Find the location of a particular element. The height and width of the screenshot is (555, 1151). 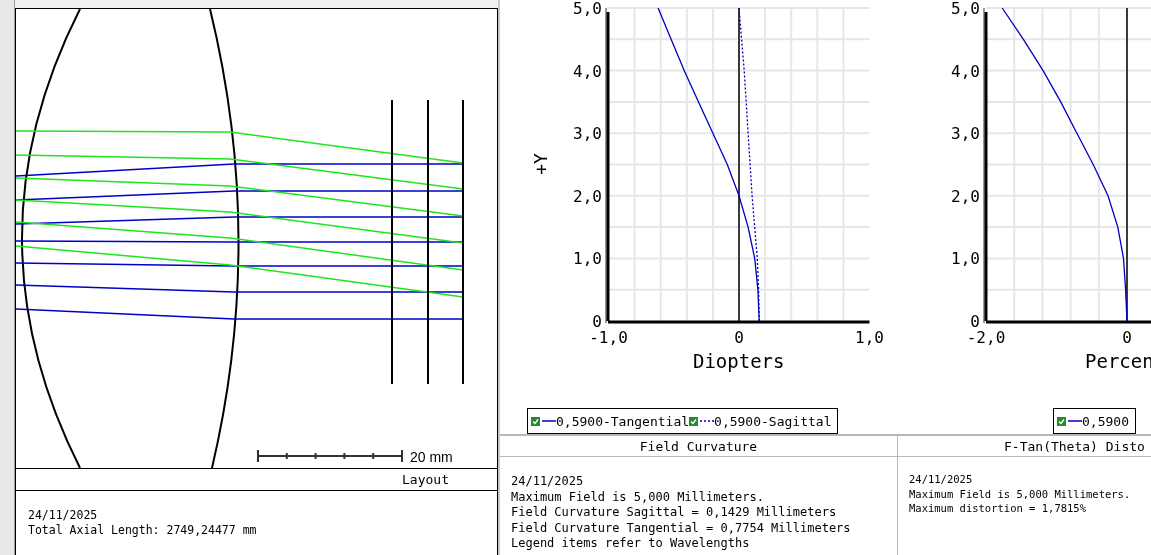

legend-label: 0,5900-Tangential is located at coordinates (623, 421).